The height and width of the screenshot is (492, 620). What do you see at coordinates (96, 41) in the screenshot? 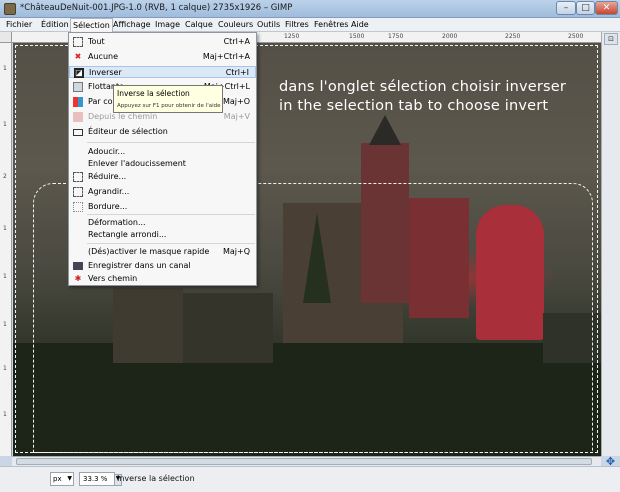
I see `menu-item-label: Tout` at bounding box center [96, 41].